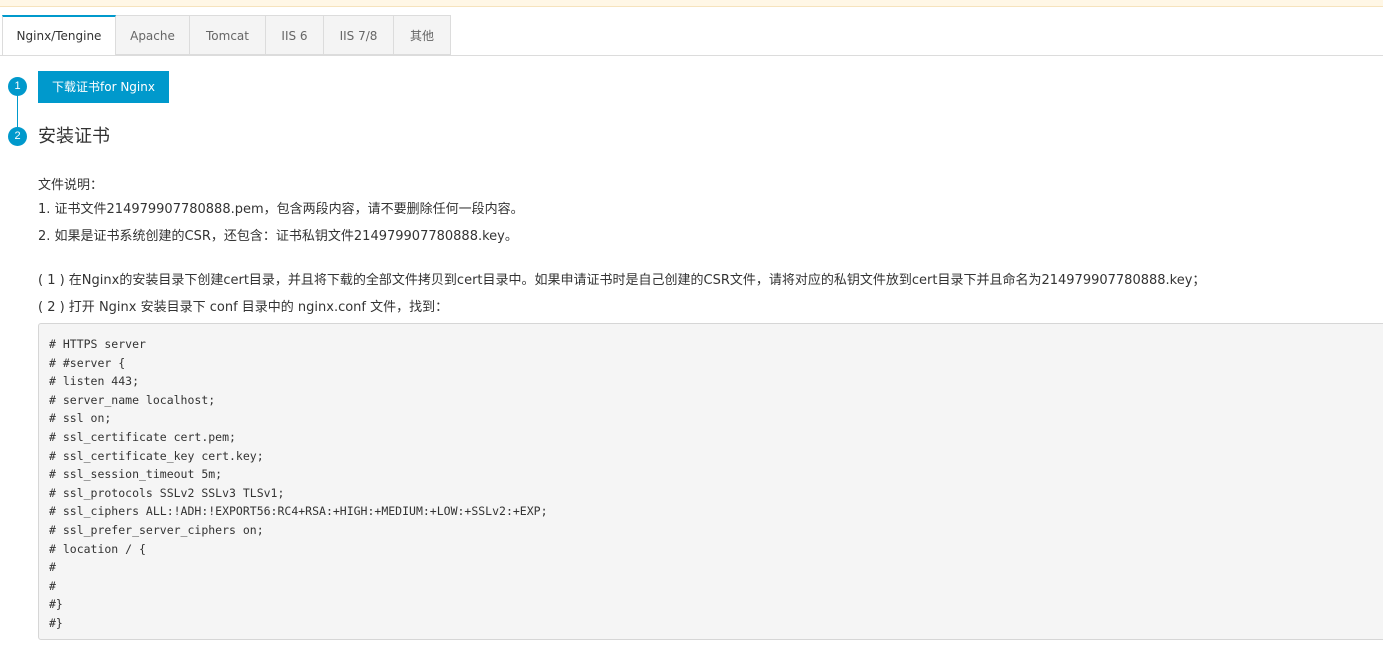  I want to click on code-line: # location / {, so click(97, 548).